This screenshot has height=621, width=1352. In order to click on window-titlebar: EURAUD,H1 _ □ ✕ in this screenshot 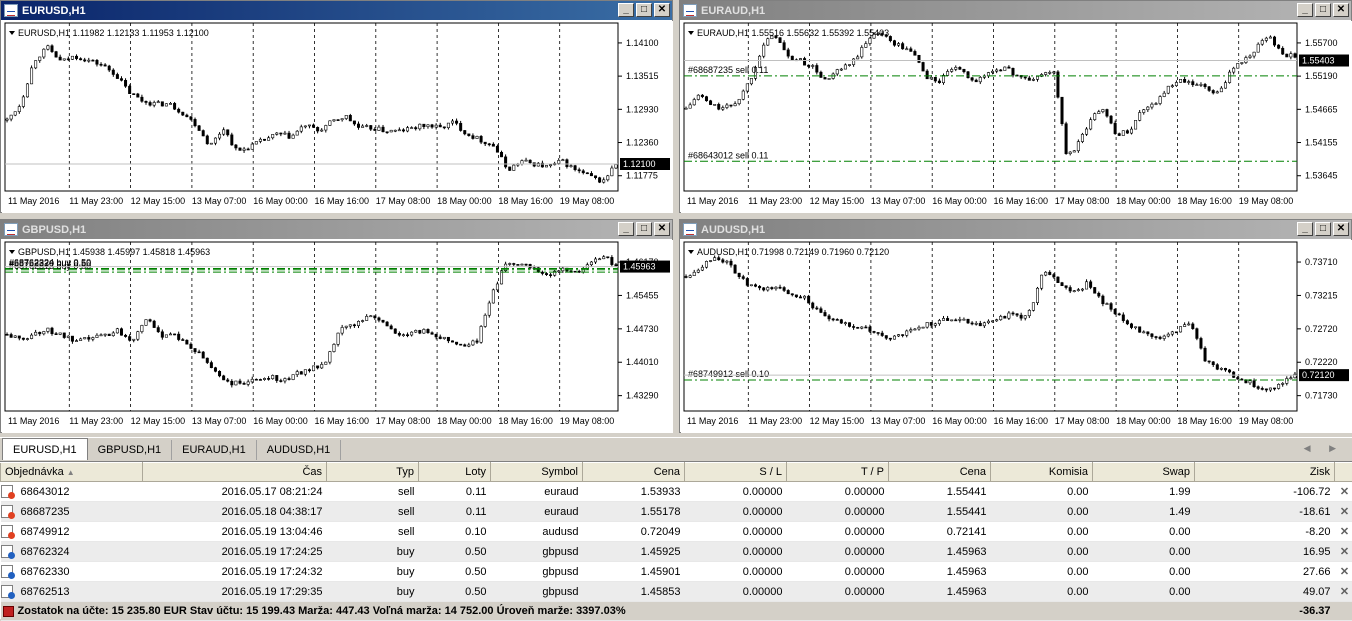, I will do `click(1015, 10)`.